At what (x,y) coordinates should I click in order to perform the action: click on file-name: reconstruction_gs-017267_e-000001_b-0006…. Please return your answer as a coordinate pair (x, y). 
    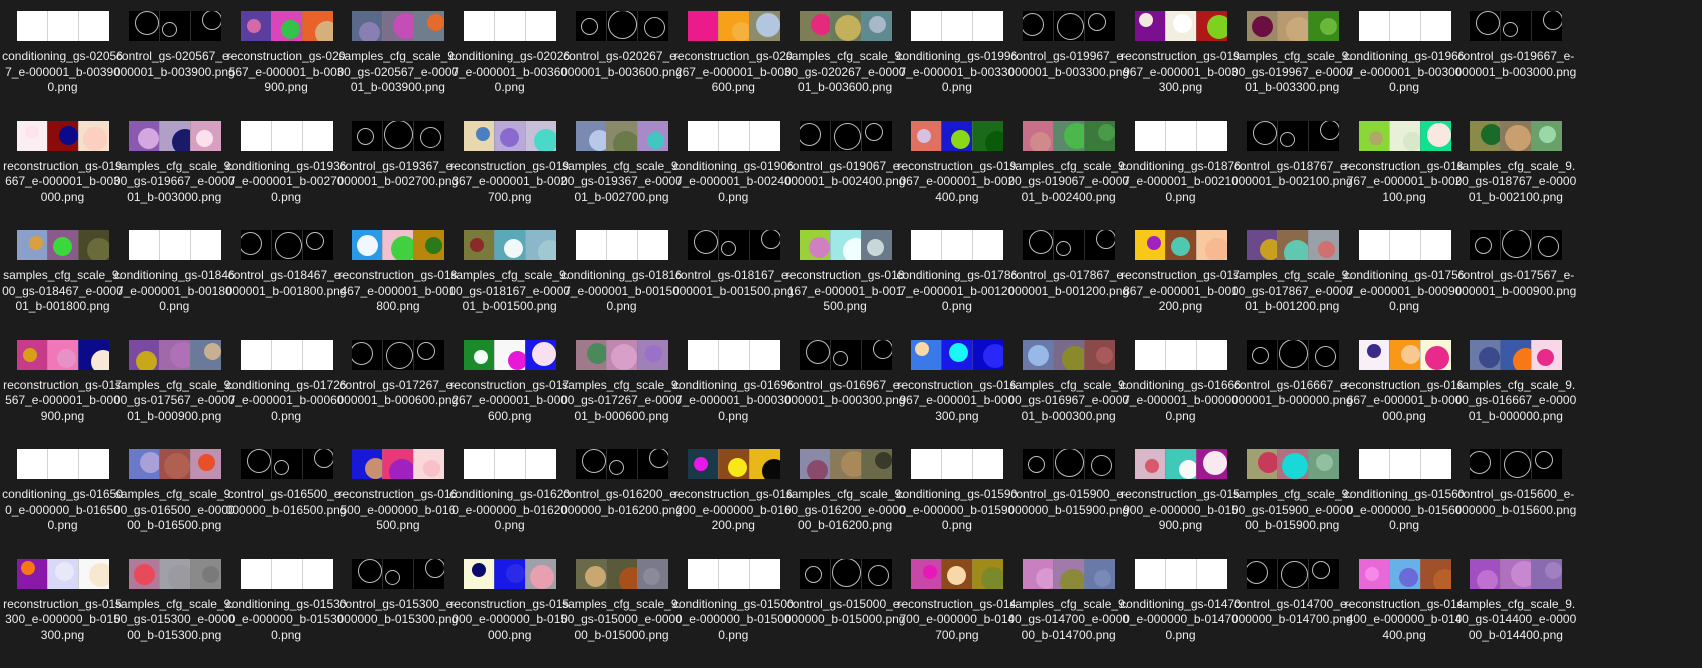
    Looking at the image, I should click on (510, 400).